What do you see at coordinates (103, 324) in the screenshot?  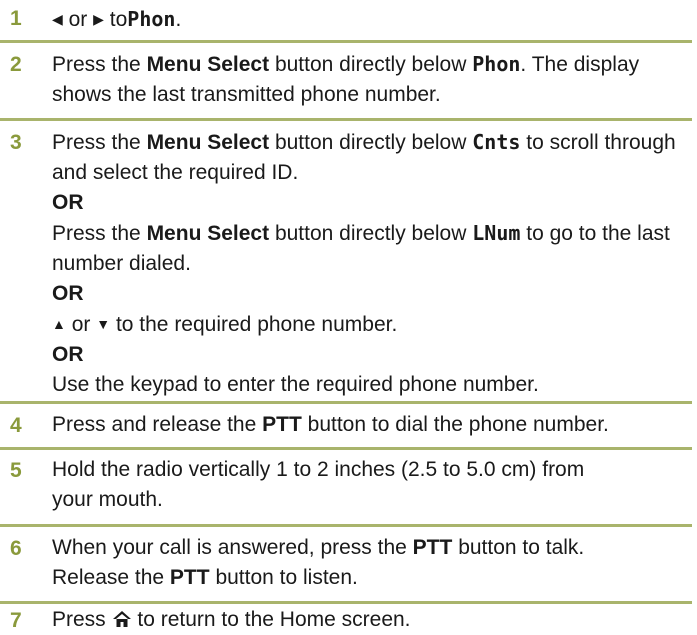 I see `down-arrow-icon: ▼` at bounding box center [103, 324].